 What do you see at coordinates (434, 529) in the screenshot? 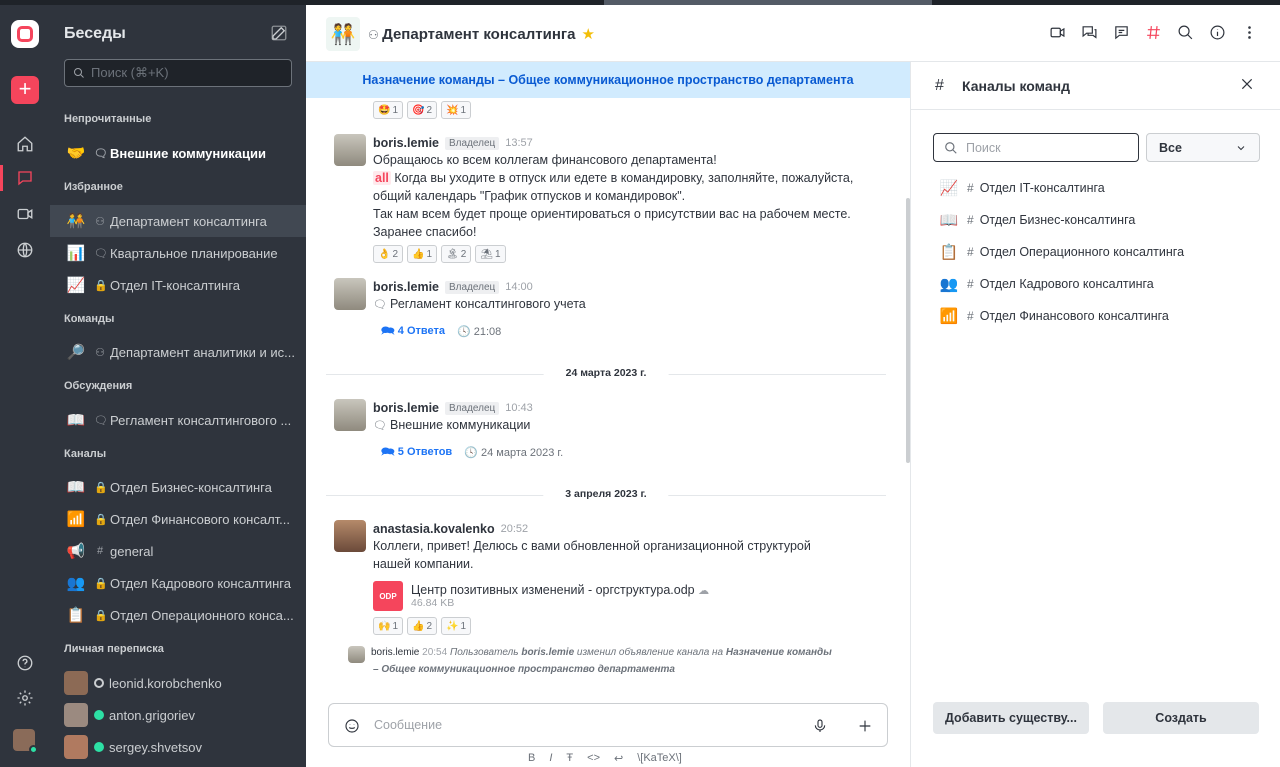
I see `author-name: anastasia.kovalenko` at bounding box center [434, 529].